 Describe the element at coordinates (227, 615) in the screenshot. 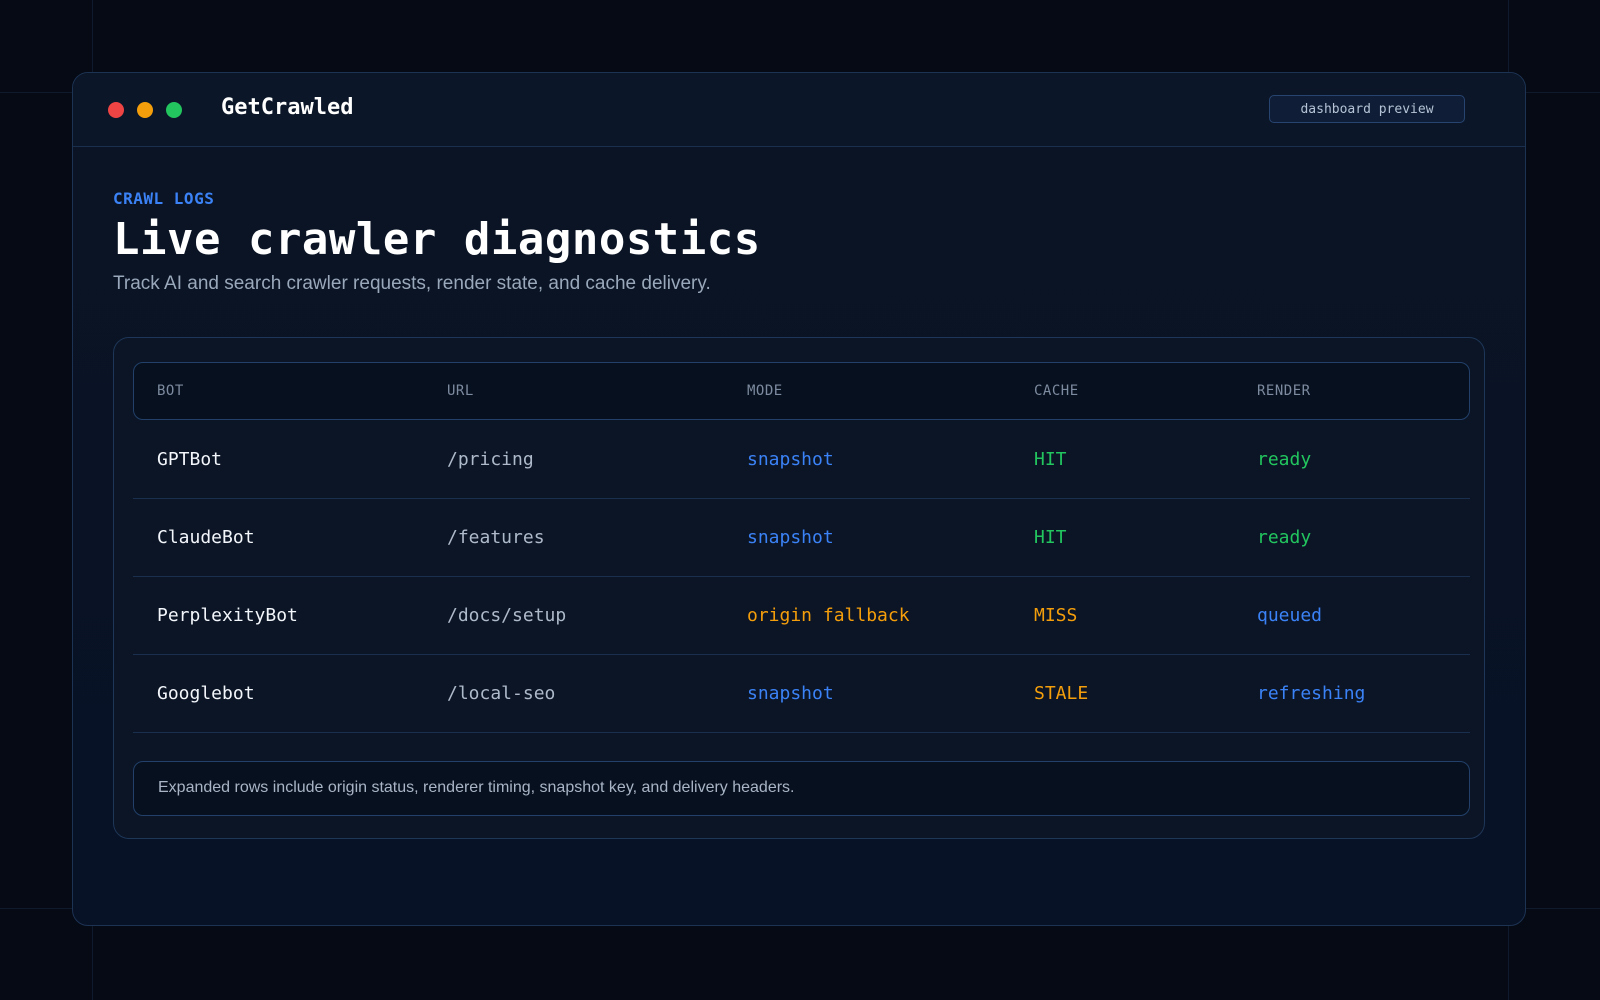

I see `cell-bot: PerplexityBot` at that location.